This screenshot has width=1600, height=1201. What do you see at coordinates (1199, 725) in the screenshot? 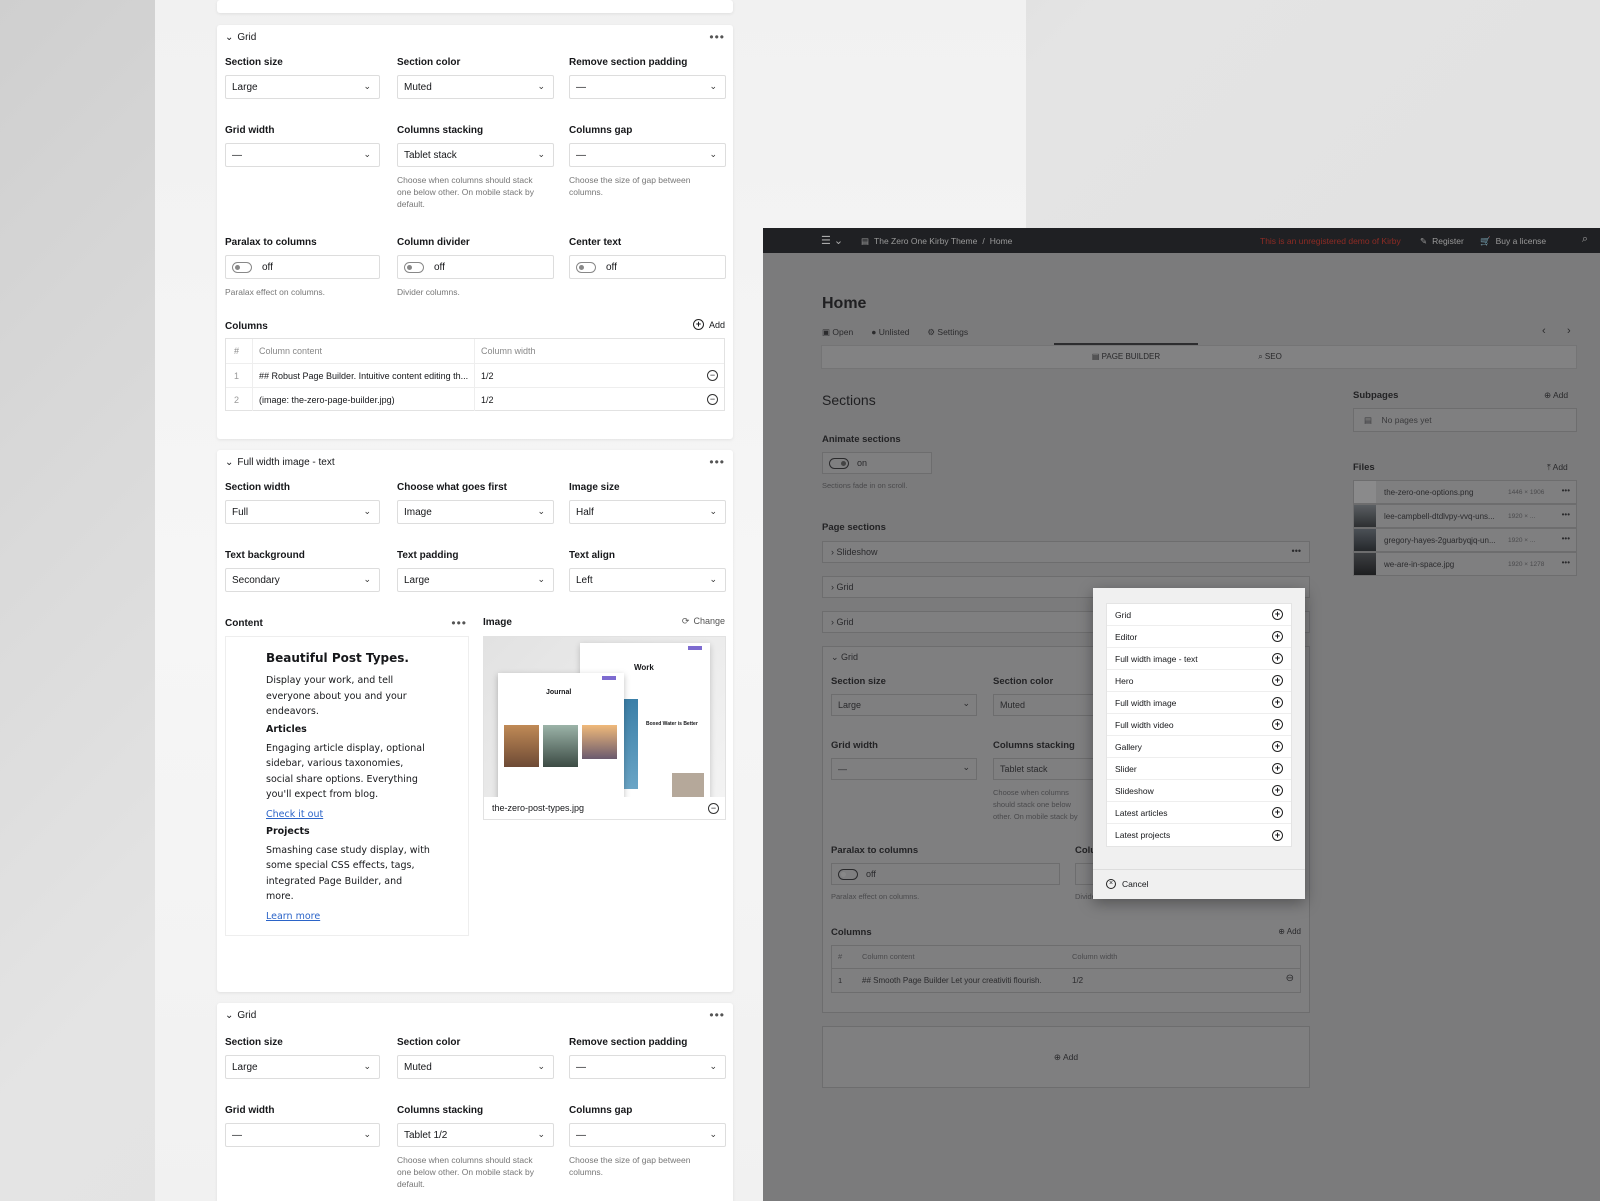
I see `dialog-option-full-width-video: Full width video +` at bounding box center [1199, 725].